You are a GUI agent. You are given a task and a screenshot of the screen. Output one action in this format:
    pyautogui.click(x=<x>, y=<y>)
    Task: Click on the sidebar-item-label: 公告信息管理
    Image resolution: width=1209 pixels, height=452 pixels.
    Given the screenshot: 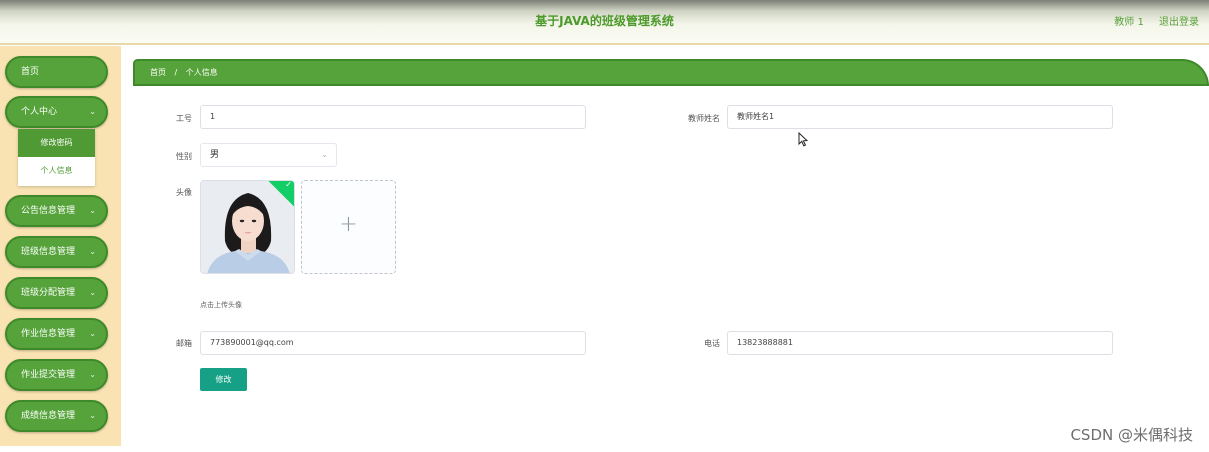 What is the action you would take?
    pyautogui.click(x=48, y=211)
    